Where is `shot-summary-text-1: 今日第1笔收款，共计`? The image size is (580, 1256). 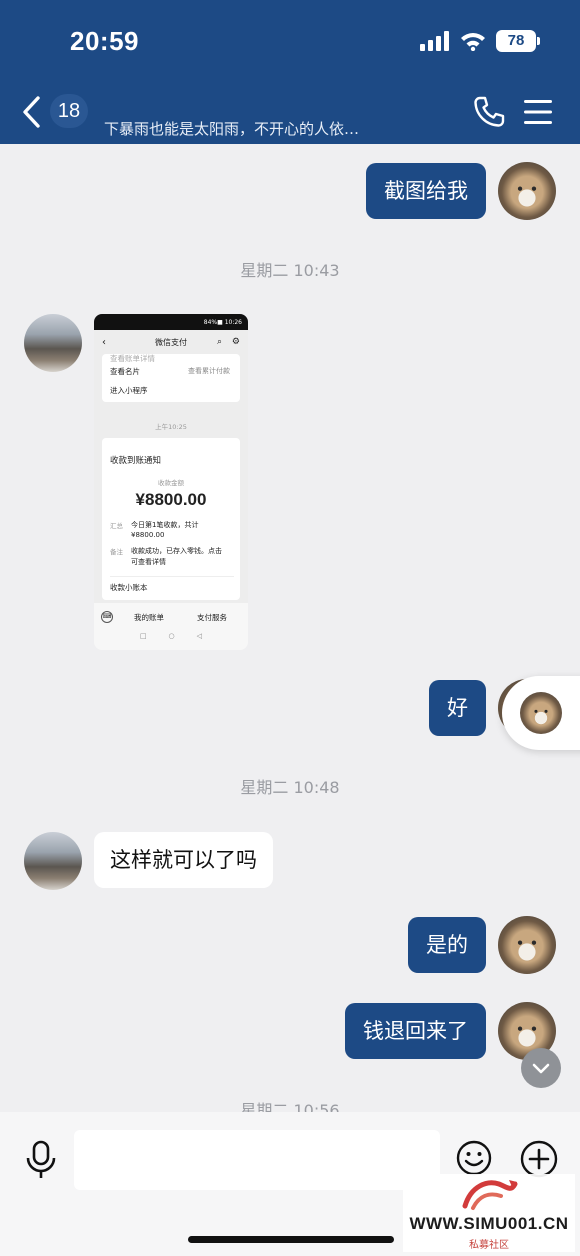
shot-summary-text-1: 今日第1笔收款，共计 is located at coordinates (165, 525).